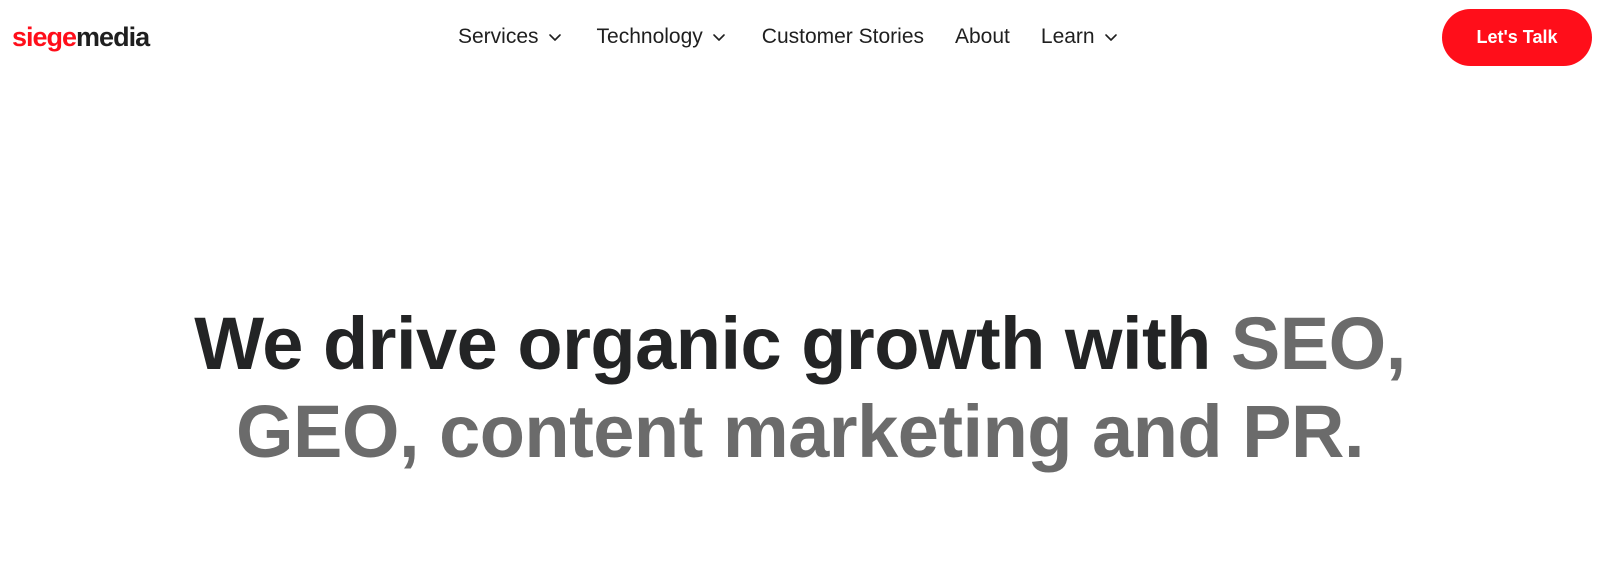  I want to click on logo-part-siege: siege, so click(44, 37).